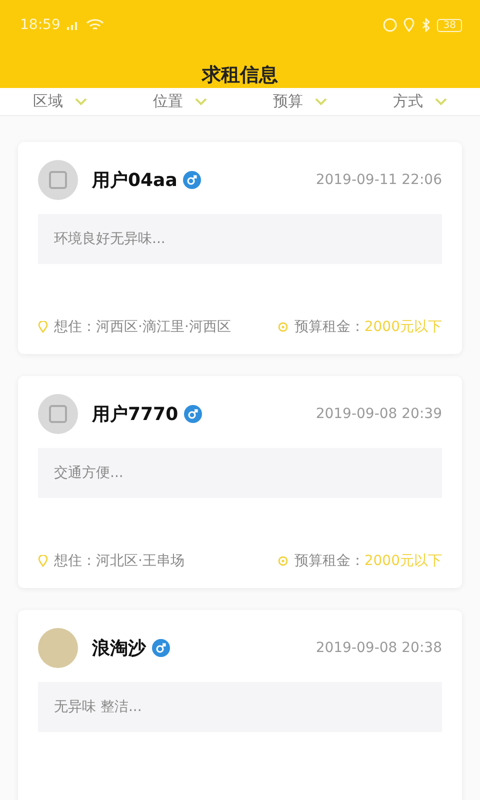 This screenshot has height=800, width=480. What do you see at coordinates (119, 648) in the screenshot?
I see `user-name: 浪淘沙` at bounding box center [119, 648].